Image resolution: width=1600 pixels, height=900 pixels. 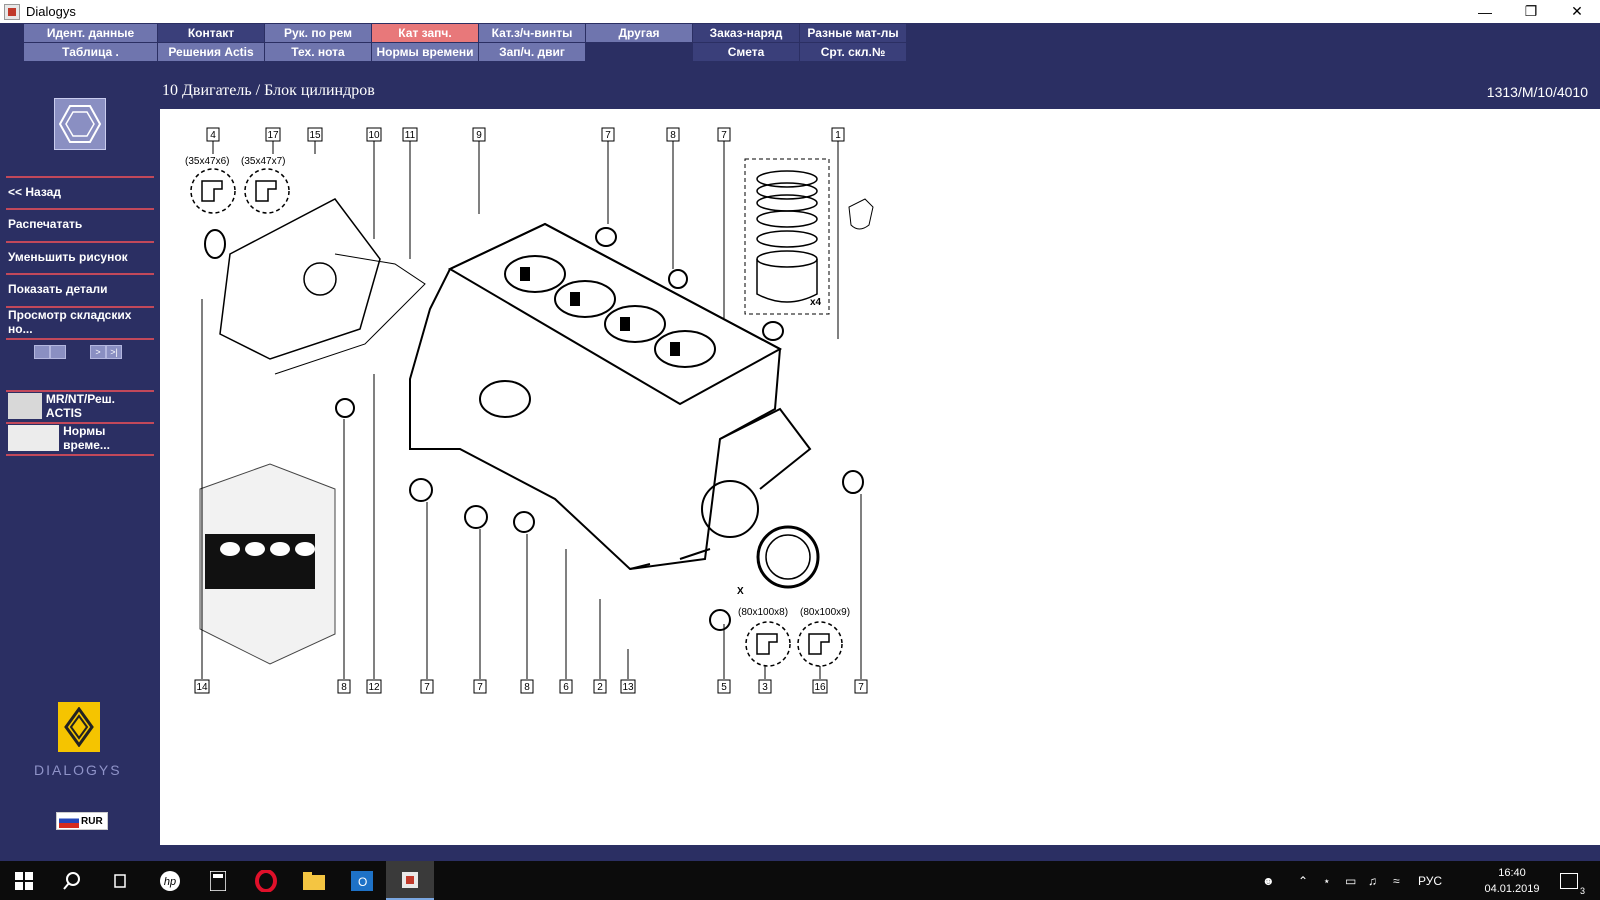 I want to click on restore-button: ❐, so click(x=1531, y=11).